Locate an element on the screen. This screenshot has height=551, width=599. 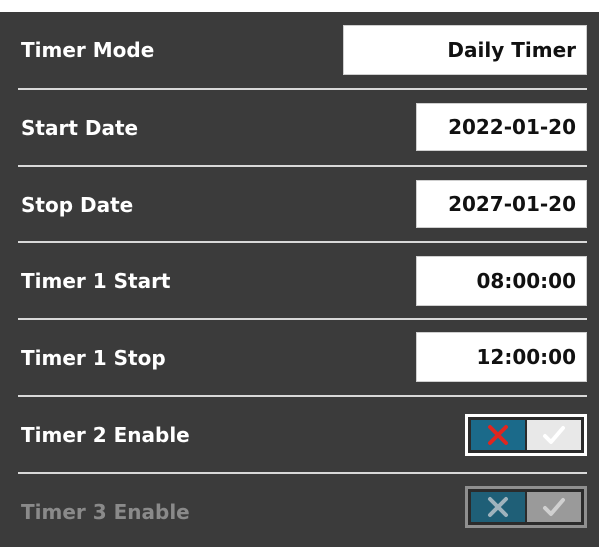
timer-mode-row: Timer Mode Daily Timer is located at coordinates (299, 50).